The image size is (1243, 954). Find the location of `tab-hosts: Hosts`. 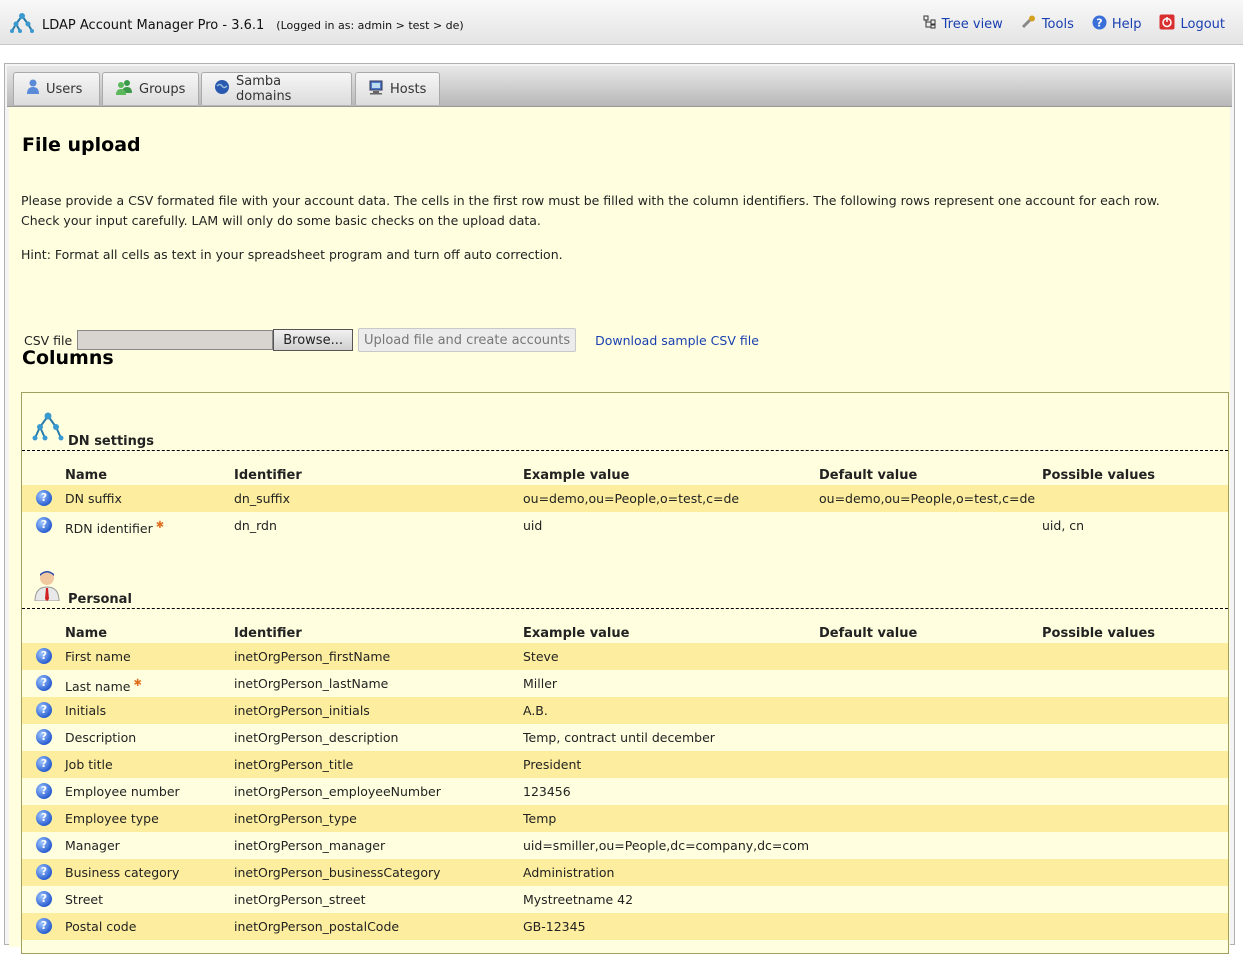

tab-hosts: Hosts is located at coordinates (397, 88).